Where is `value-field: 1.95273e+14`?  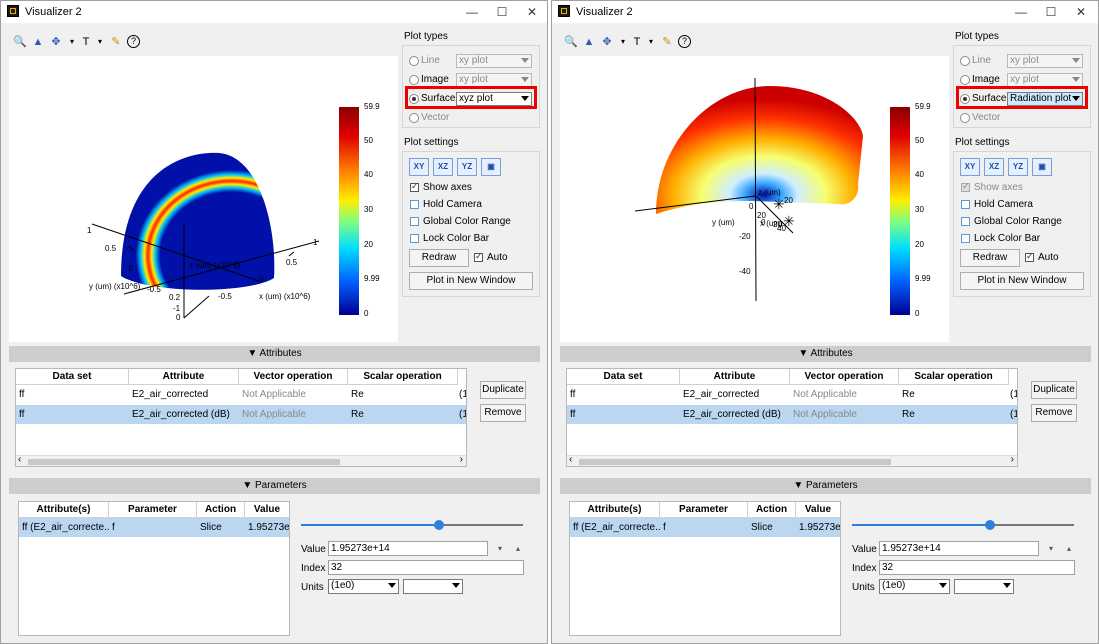
value-field: 1.95273e+14 is located at coordinates (408, 548).